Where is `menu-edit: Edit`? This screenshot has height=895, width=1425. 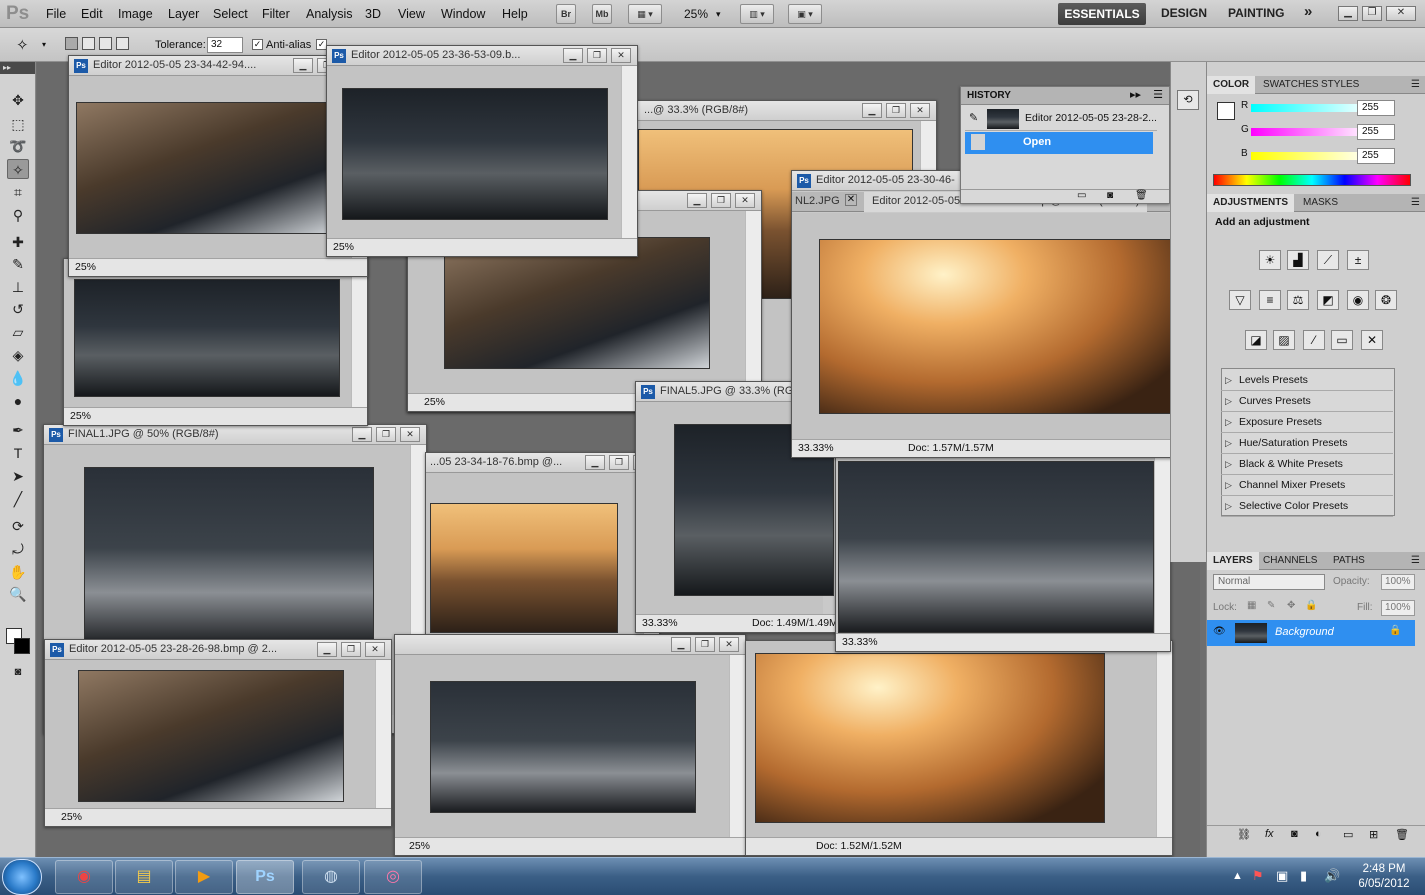
menu-edit: Edit is located at coordinates (92, 14).